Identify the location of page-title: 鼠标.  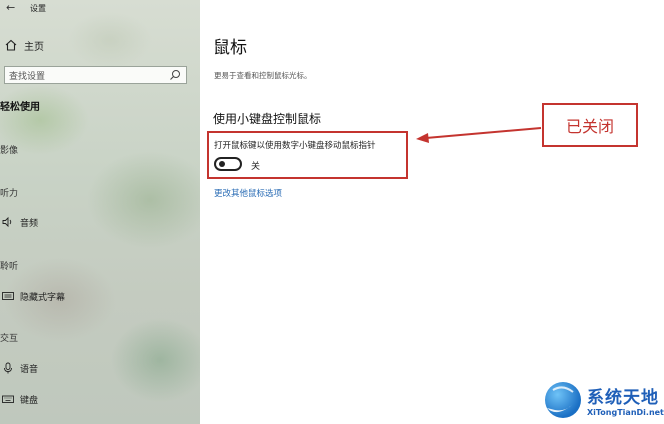
(230, 48).